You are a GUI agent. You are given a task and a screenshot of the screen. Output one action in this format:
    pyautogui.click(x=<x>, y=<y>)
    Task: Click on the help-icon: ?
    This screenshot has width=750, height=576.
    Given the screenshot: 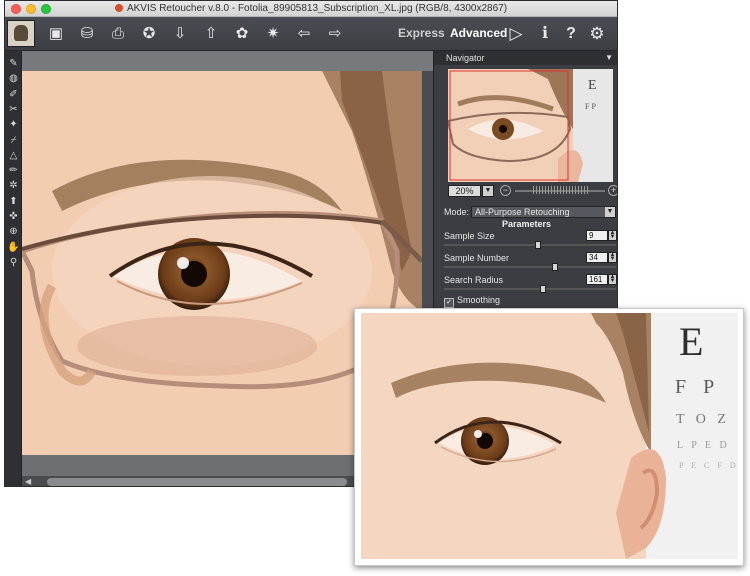 What is the action you would take?
    pyautogui.click(x=571, y=34)
    